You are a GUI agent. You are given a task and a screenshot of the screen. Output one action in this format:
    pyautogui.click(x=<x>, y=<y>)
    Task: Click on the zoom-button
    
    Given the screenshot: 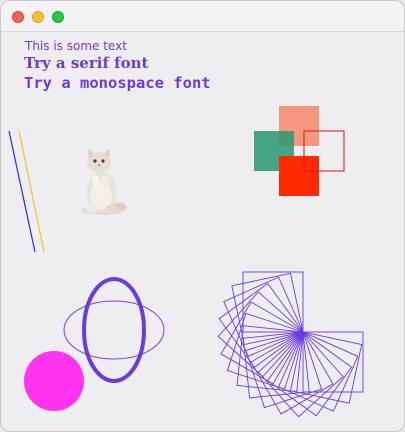 What is the action you would take?
    pyautogui.click(x=58, y=17)
    